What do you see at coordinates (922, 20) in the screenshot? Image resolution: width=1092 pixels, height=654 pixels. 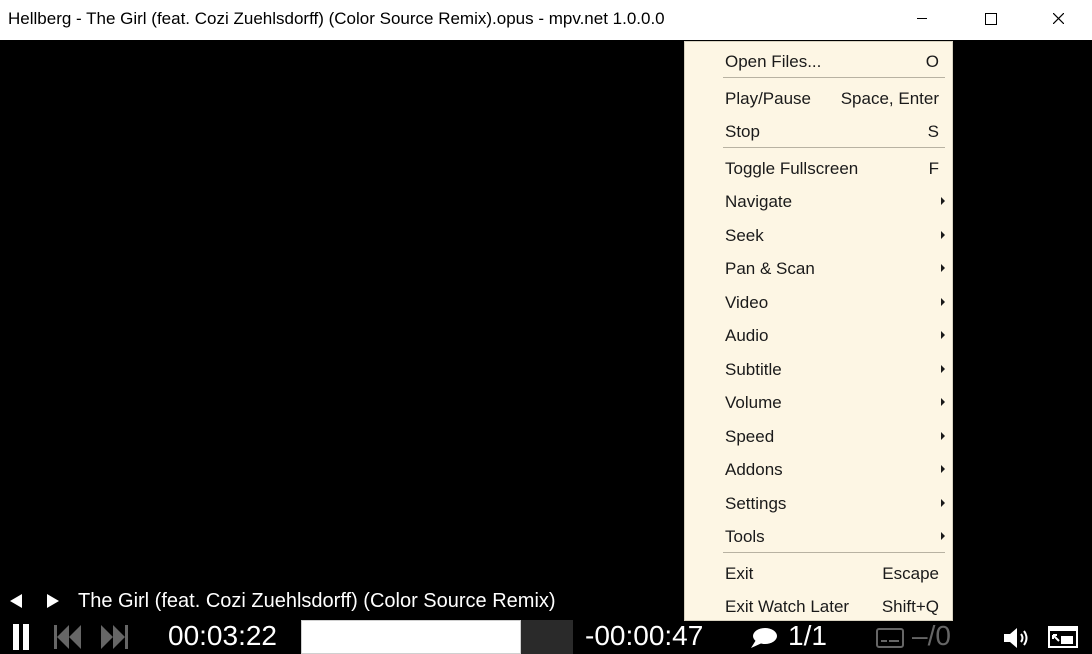 I see `minimize-icon` at bounding box center [922, 20].